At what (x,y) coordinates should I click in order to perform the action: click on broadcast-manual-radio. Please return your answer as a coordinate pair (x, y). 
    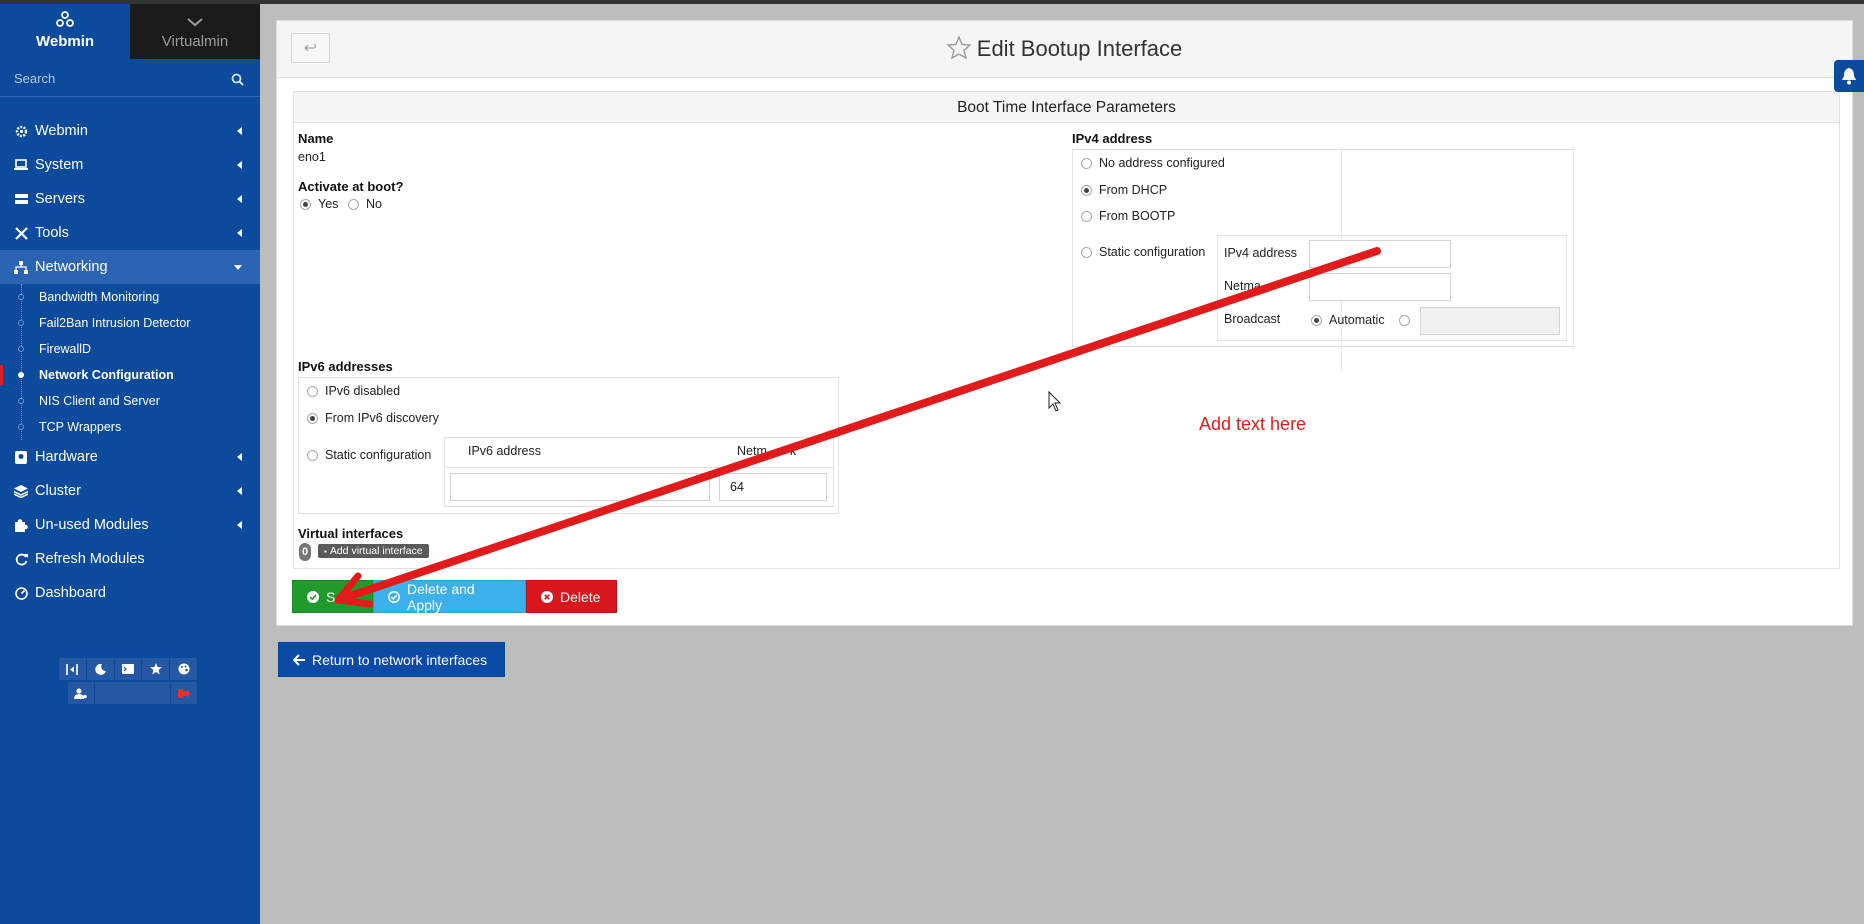
    Looking at the image, I should click on (1404, 320).